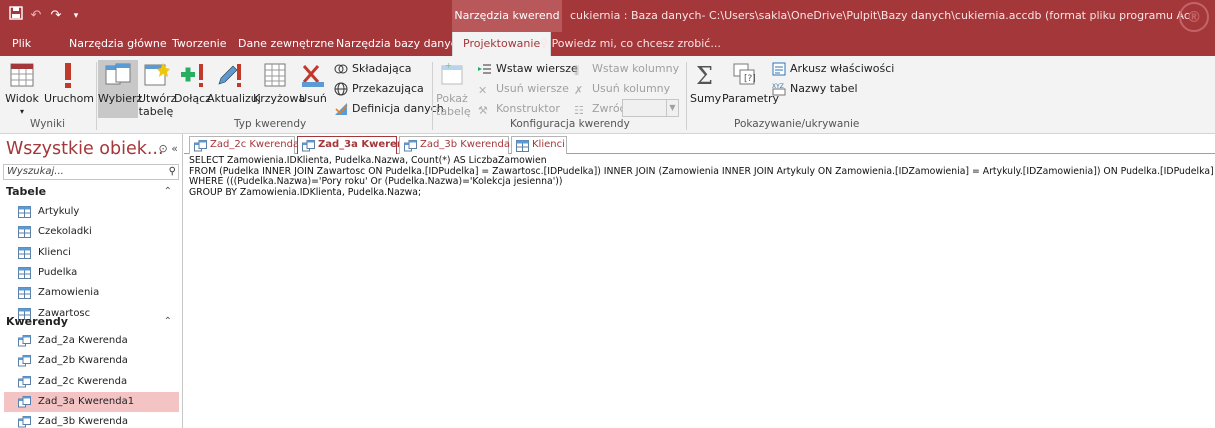 The width and height of the screenshot is (1215, 428). What do you see at coordinates (452, 73) in the screenshot?
I see `show-table-icon: +` at bounding box center [452, 73].